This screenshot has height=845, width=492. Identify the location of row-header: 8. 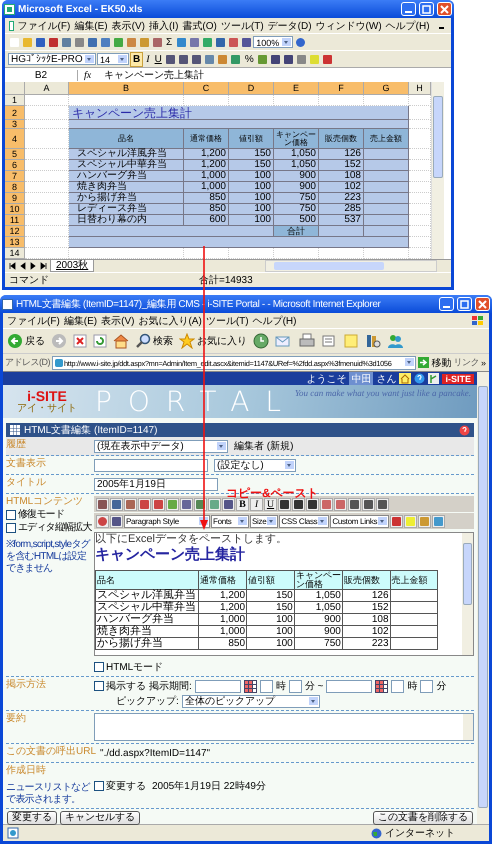
(15, 187).